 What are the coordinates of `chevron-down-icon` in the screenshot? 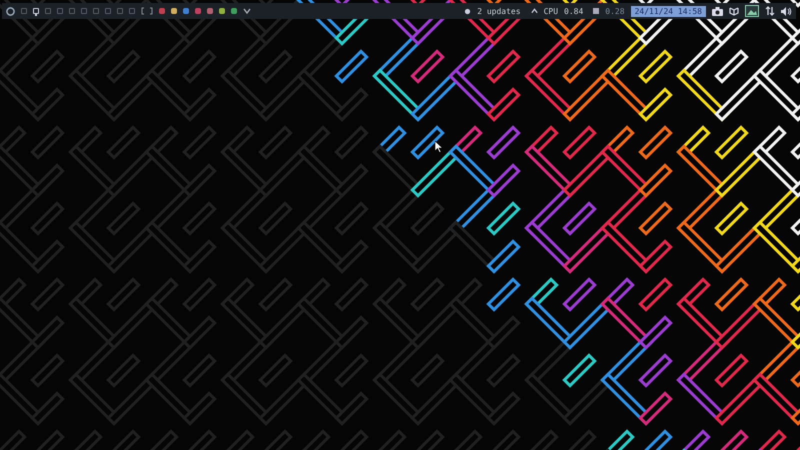 It's located at (247, 11).